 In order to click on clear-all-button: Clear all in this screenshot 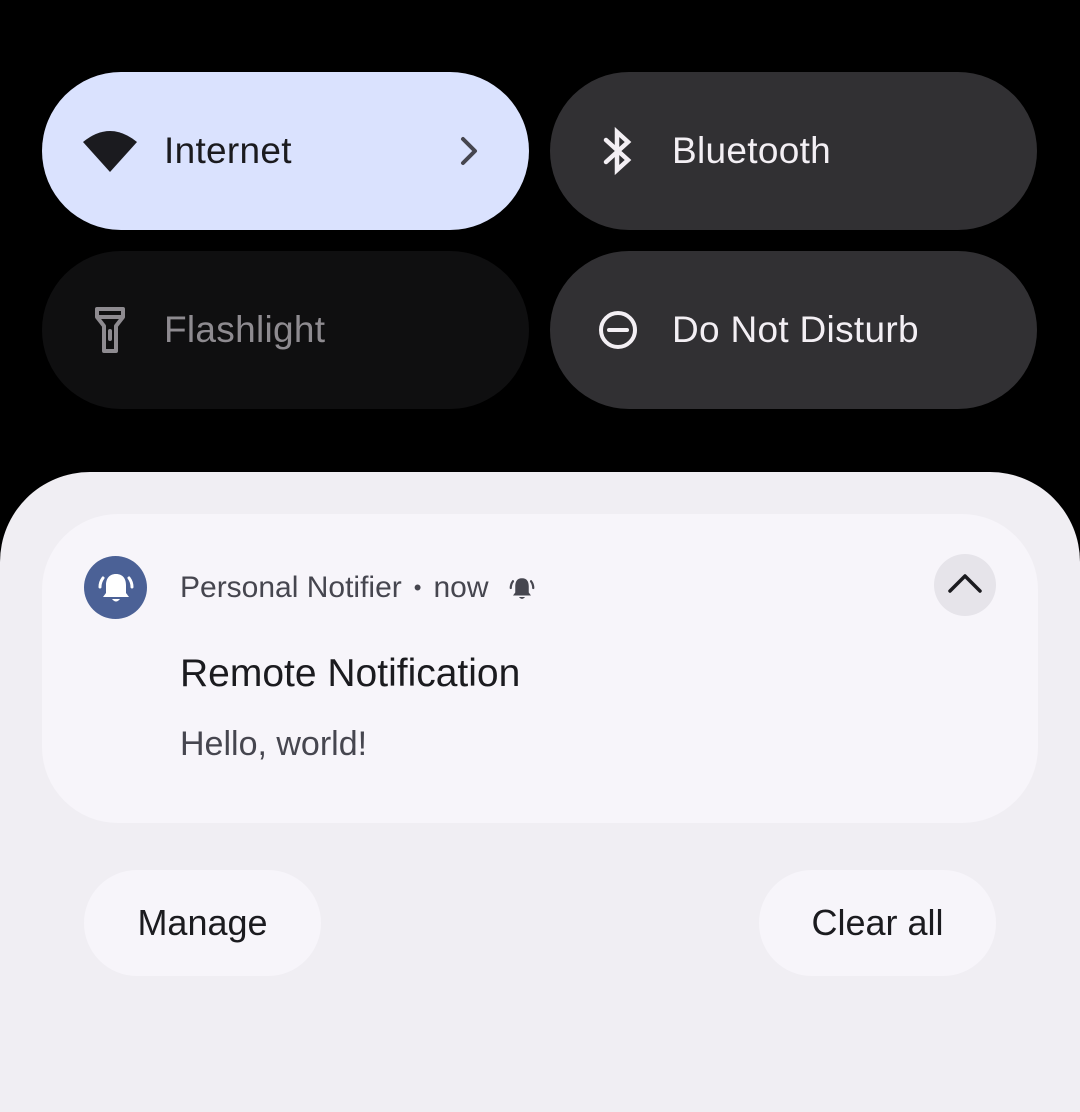, I will do `click(877, 923)`.